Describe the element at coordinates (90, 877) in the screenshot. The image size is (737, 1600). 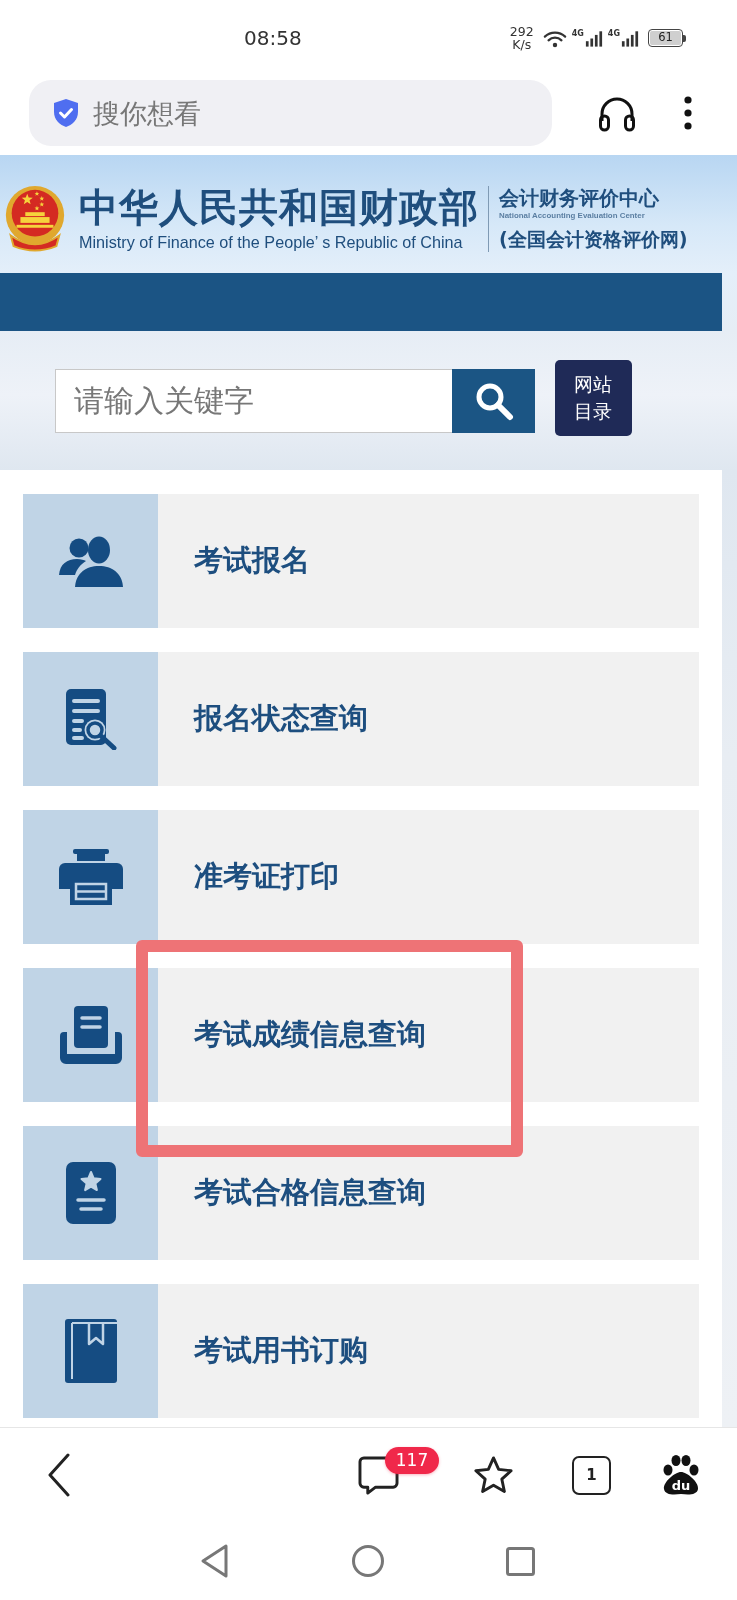
I see `printer-icon` at that location.